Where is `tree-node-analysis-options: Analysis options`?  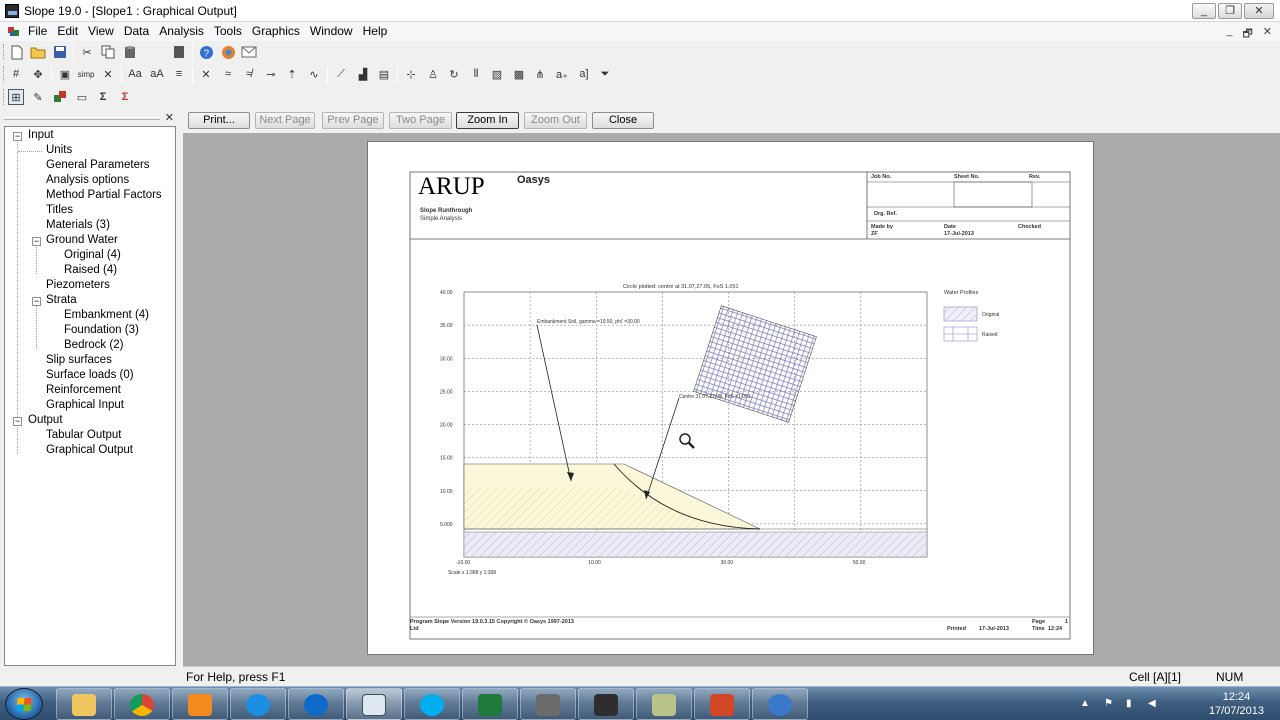 tree-node-analysis-options: Analysis options is located at coordinates (87, 181).